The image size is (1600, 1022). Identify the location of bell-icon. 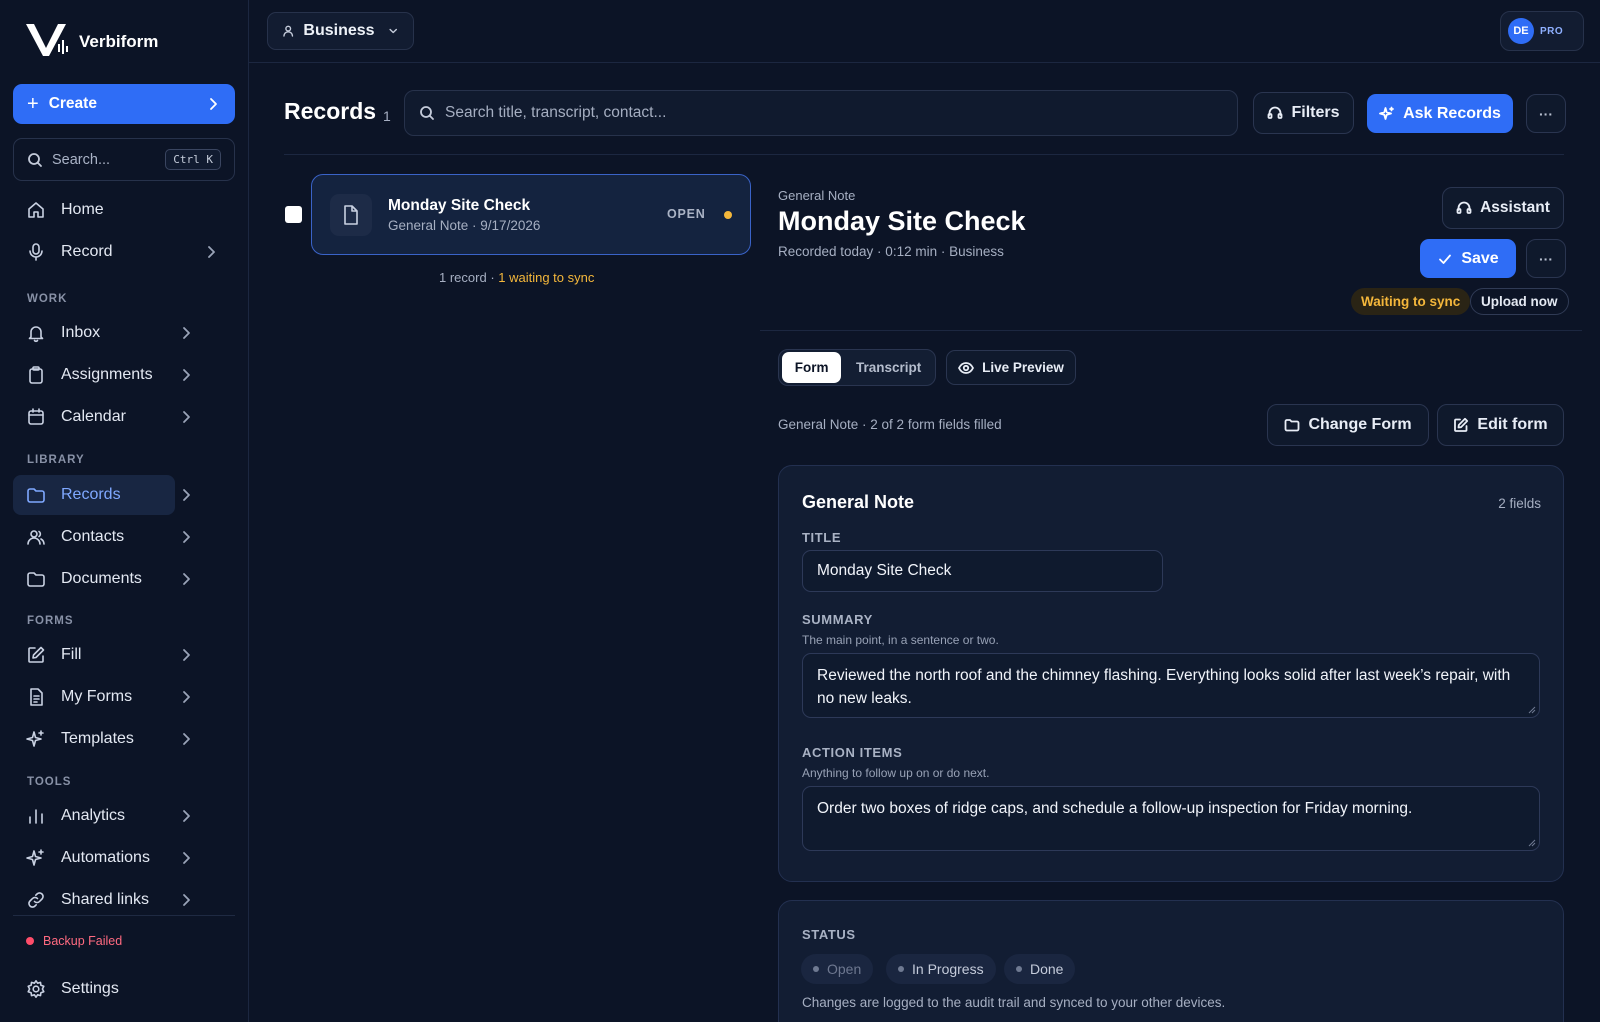
(36, 334).